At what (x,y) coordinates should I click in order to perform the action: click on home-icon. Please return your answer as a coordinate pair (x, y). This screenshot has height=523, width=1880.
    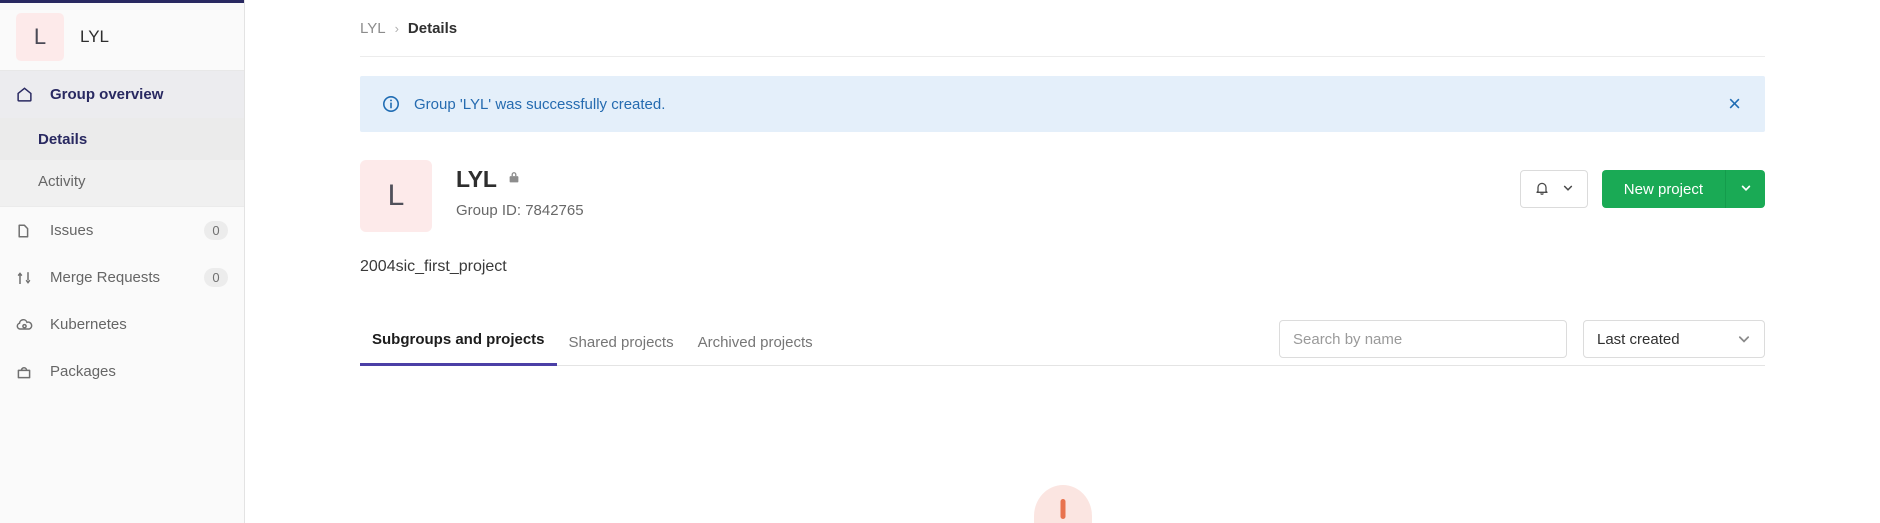
    Looking at the image, I should click on (27, 94).